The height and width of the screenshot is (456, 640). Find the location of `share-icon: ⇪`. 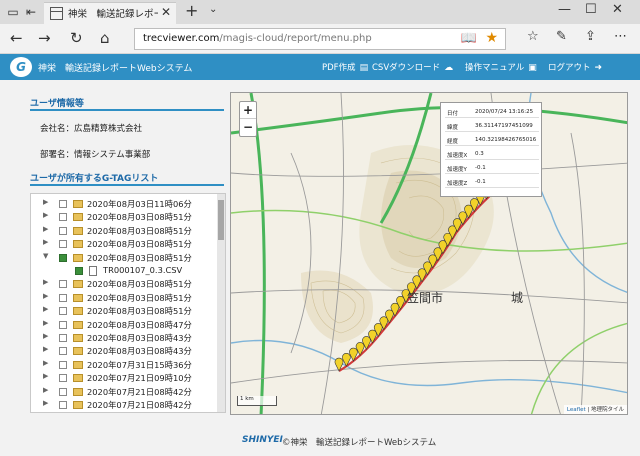

share-icon: ⇪ is located at coordinates (590, 36).